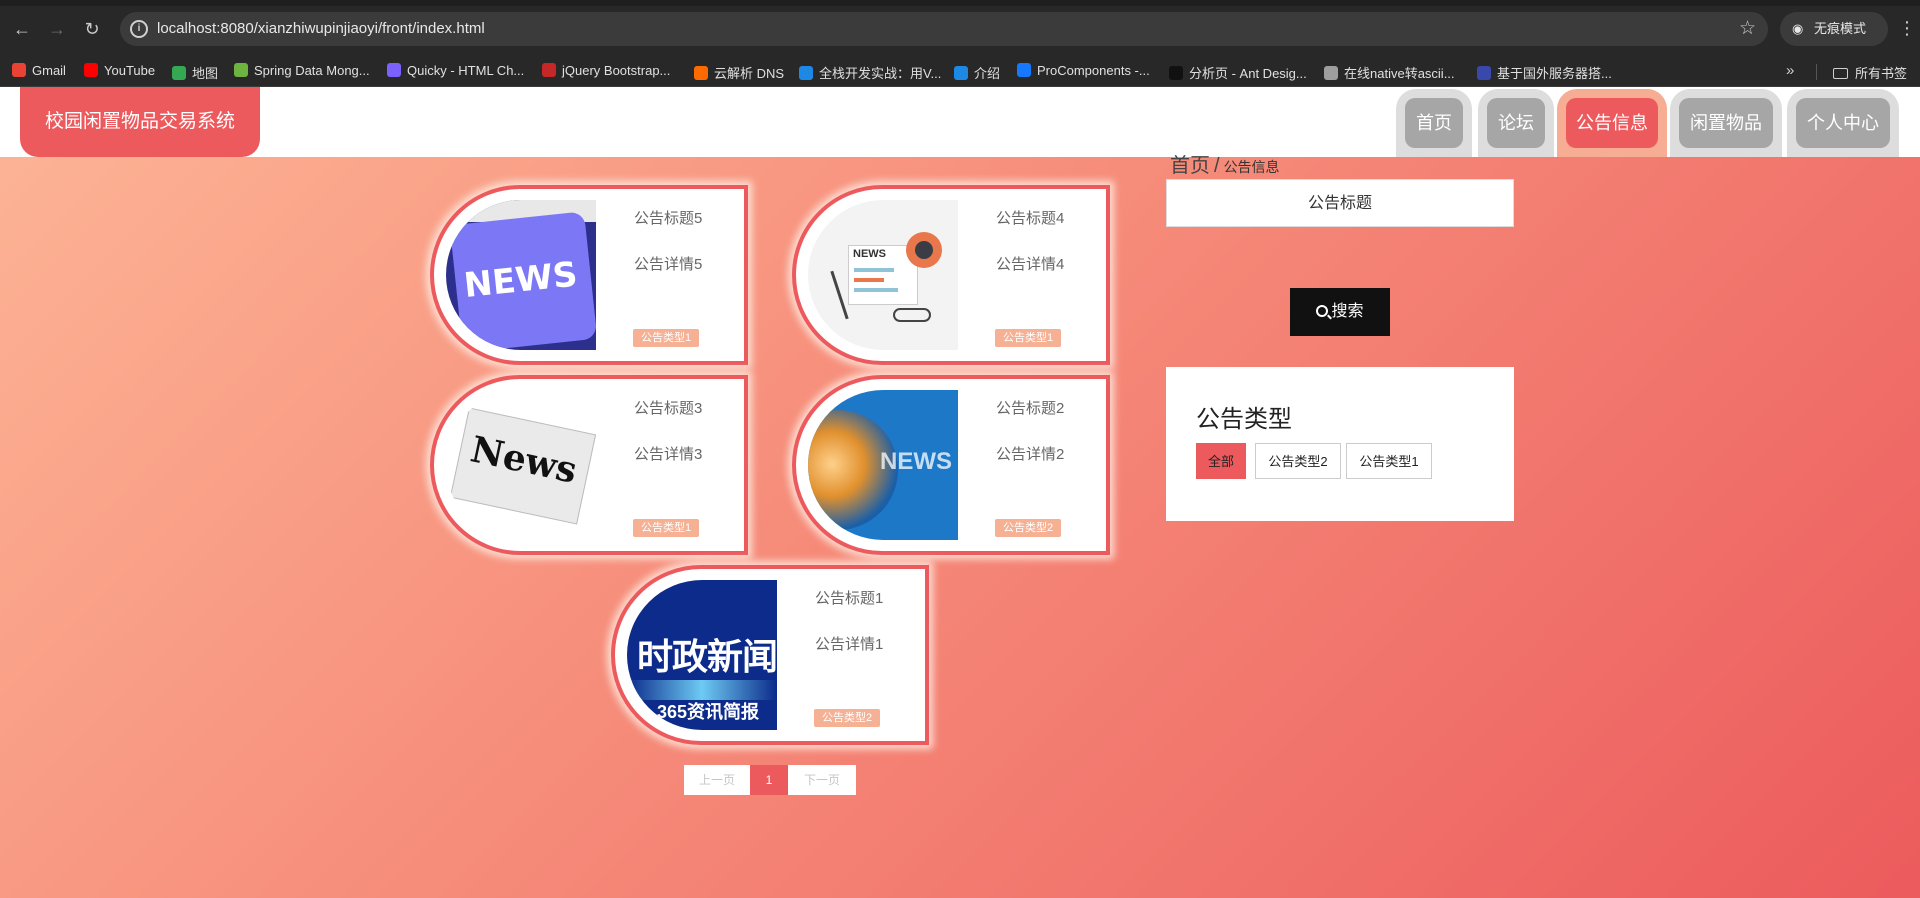 The height and width of the screenshot is (898, 1920). I want to click on incognito-badge: ◉ 无痕模式, so click(1834, 29).